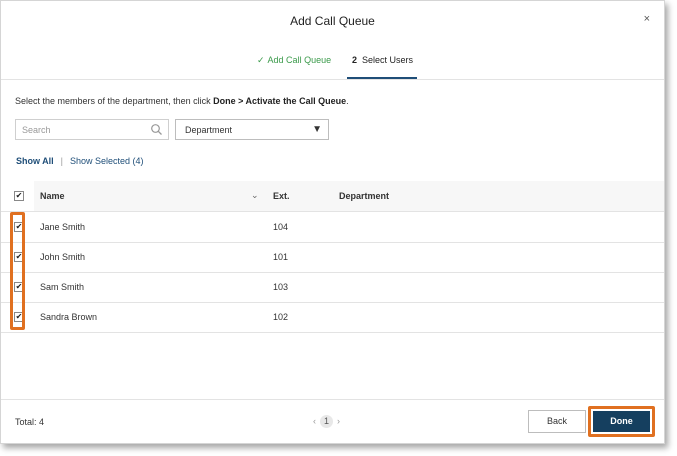 The height and width of the screenshot is (456, 677). What do you see at coordinates (156, 129) in the screenshot?
I see `search-icon` at bounding box center [156, 129].